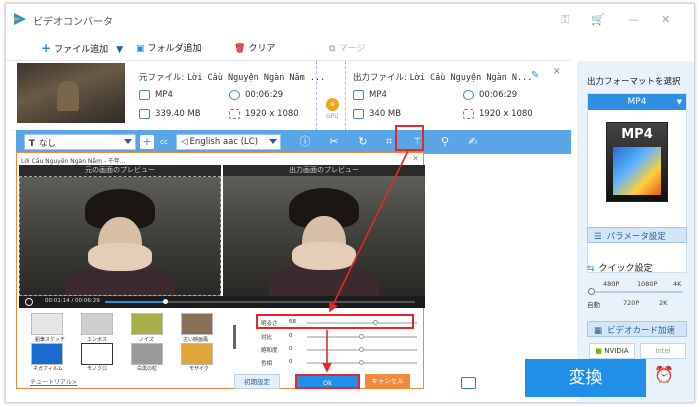 This screenshot has width=700, height=407. What do you see at coordinates (254, 47) in the screenshot?
I see `clear-button: 🗑 クリア` at bounding box center [254, 47].